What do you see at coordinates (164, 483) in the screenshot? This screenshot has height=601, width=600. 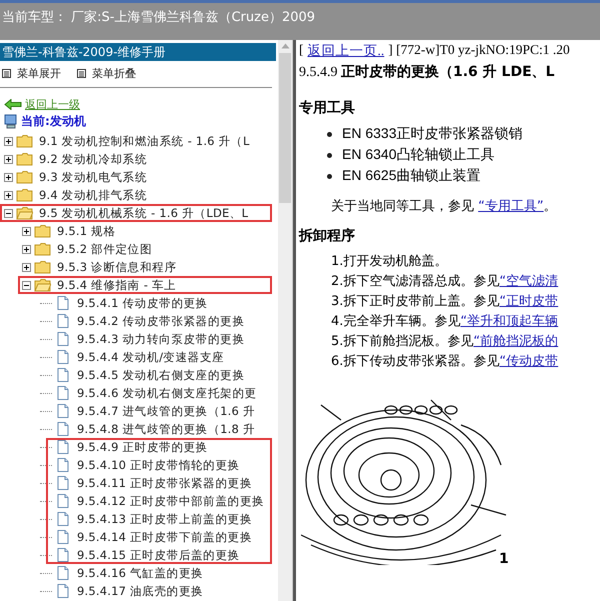 I see `tree-item: 9.5.4.11 正时皮带张紧器的更换` at bounding box center [164, 483].